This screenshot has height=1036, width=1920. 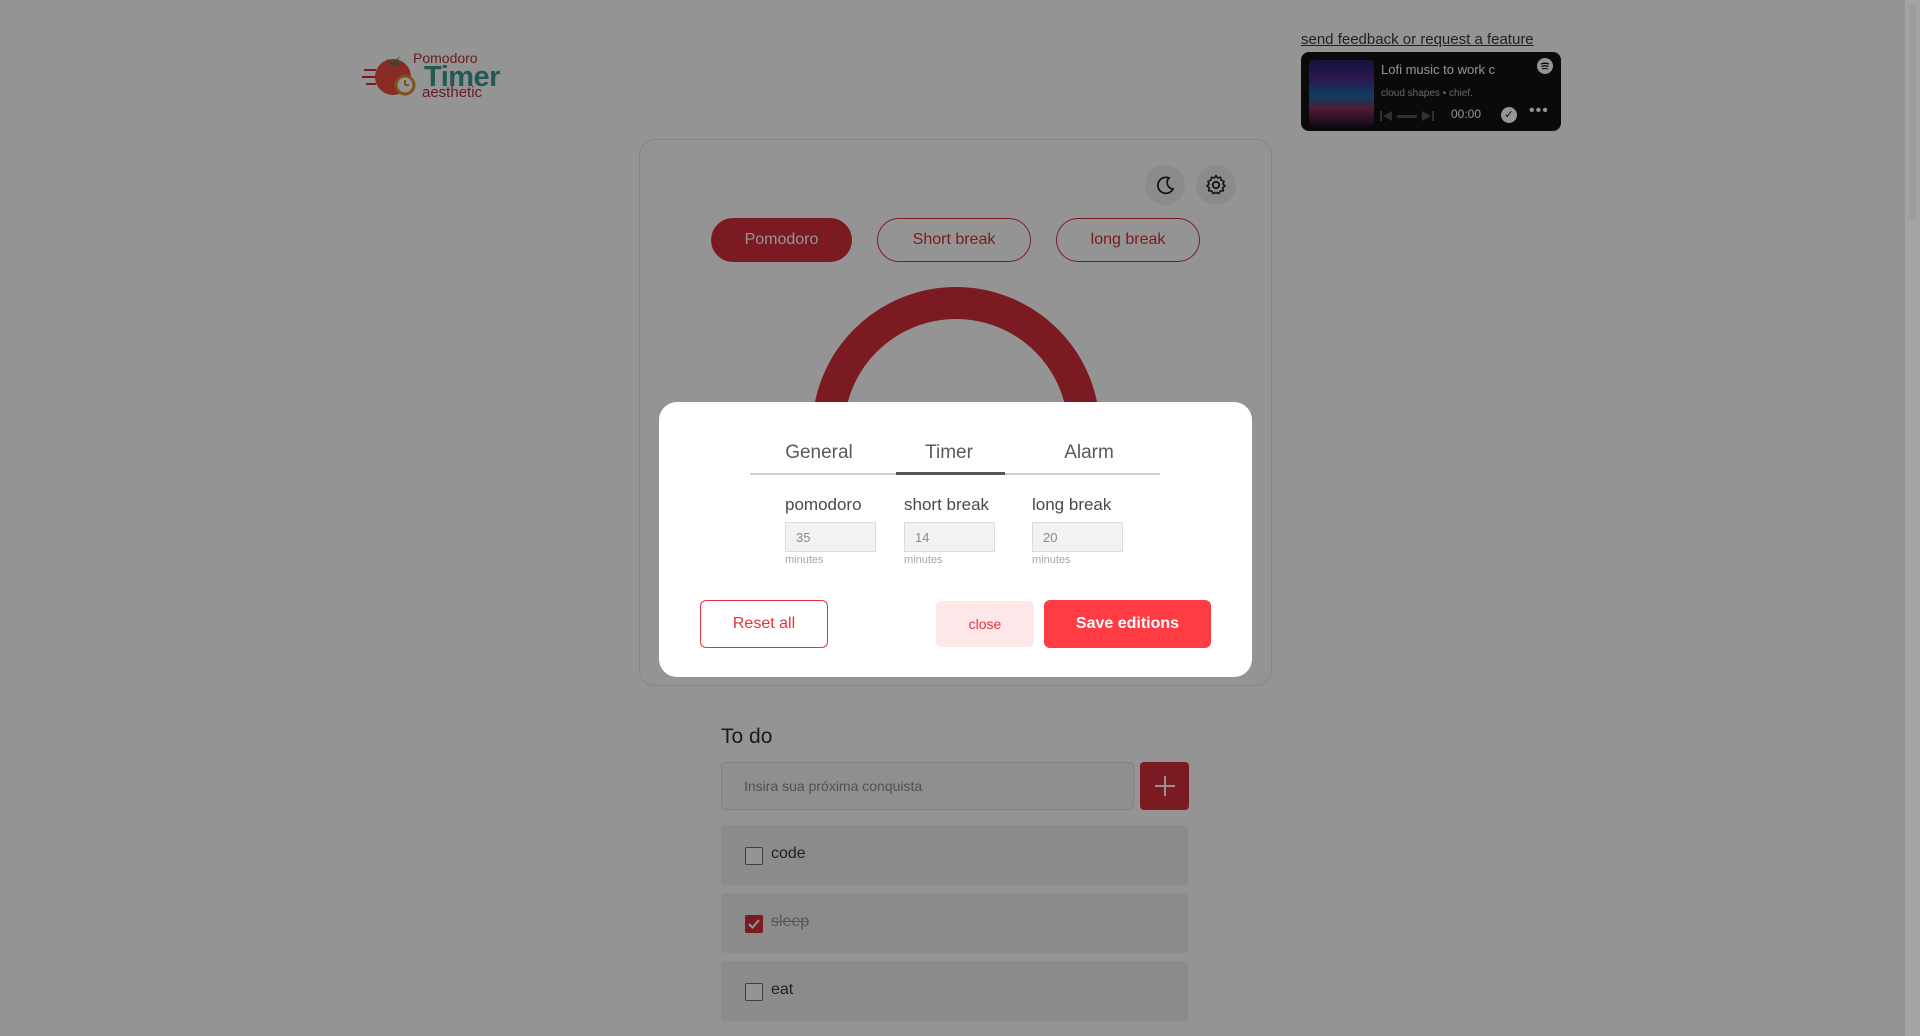 I want to click on field-label: pomodoro, so click(x=823, y=504).